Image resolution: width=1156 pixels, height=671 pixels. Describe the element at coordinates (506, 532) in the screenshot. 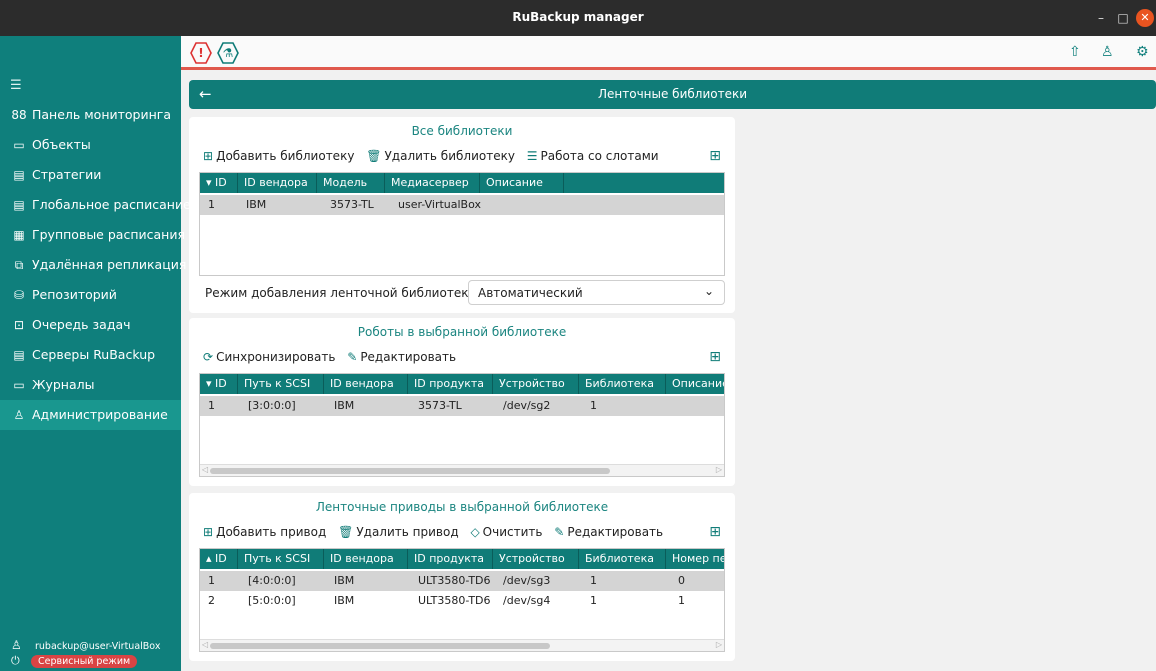

I see `clean-drive-button: ◇ Очистить` at that location.